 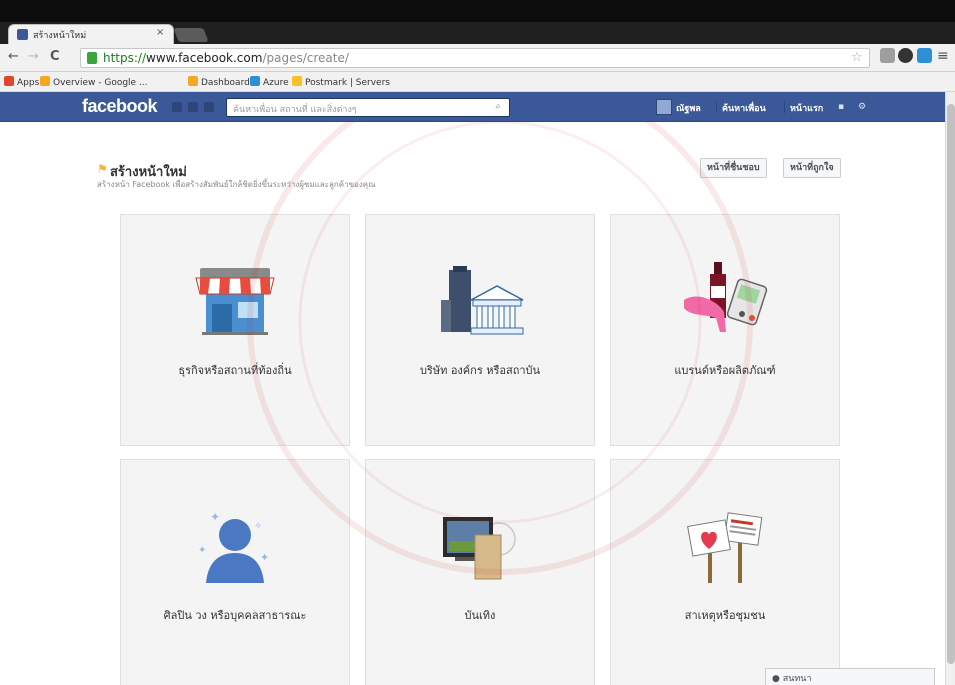 What do you see at coordinates (22, 34) in the screenshot?
I see `facebook-favicon-icon` at bounding box center [22, 34].